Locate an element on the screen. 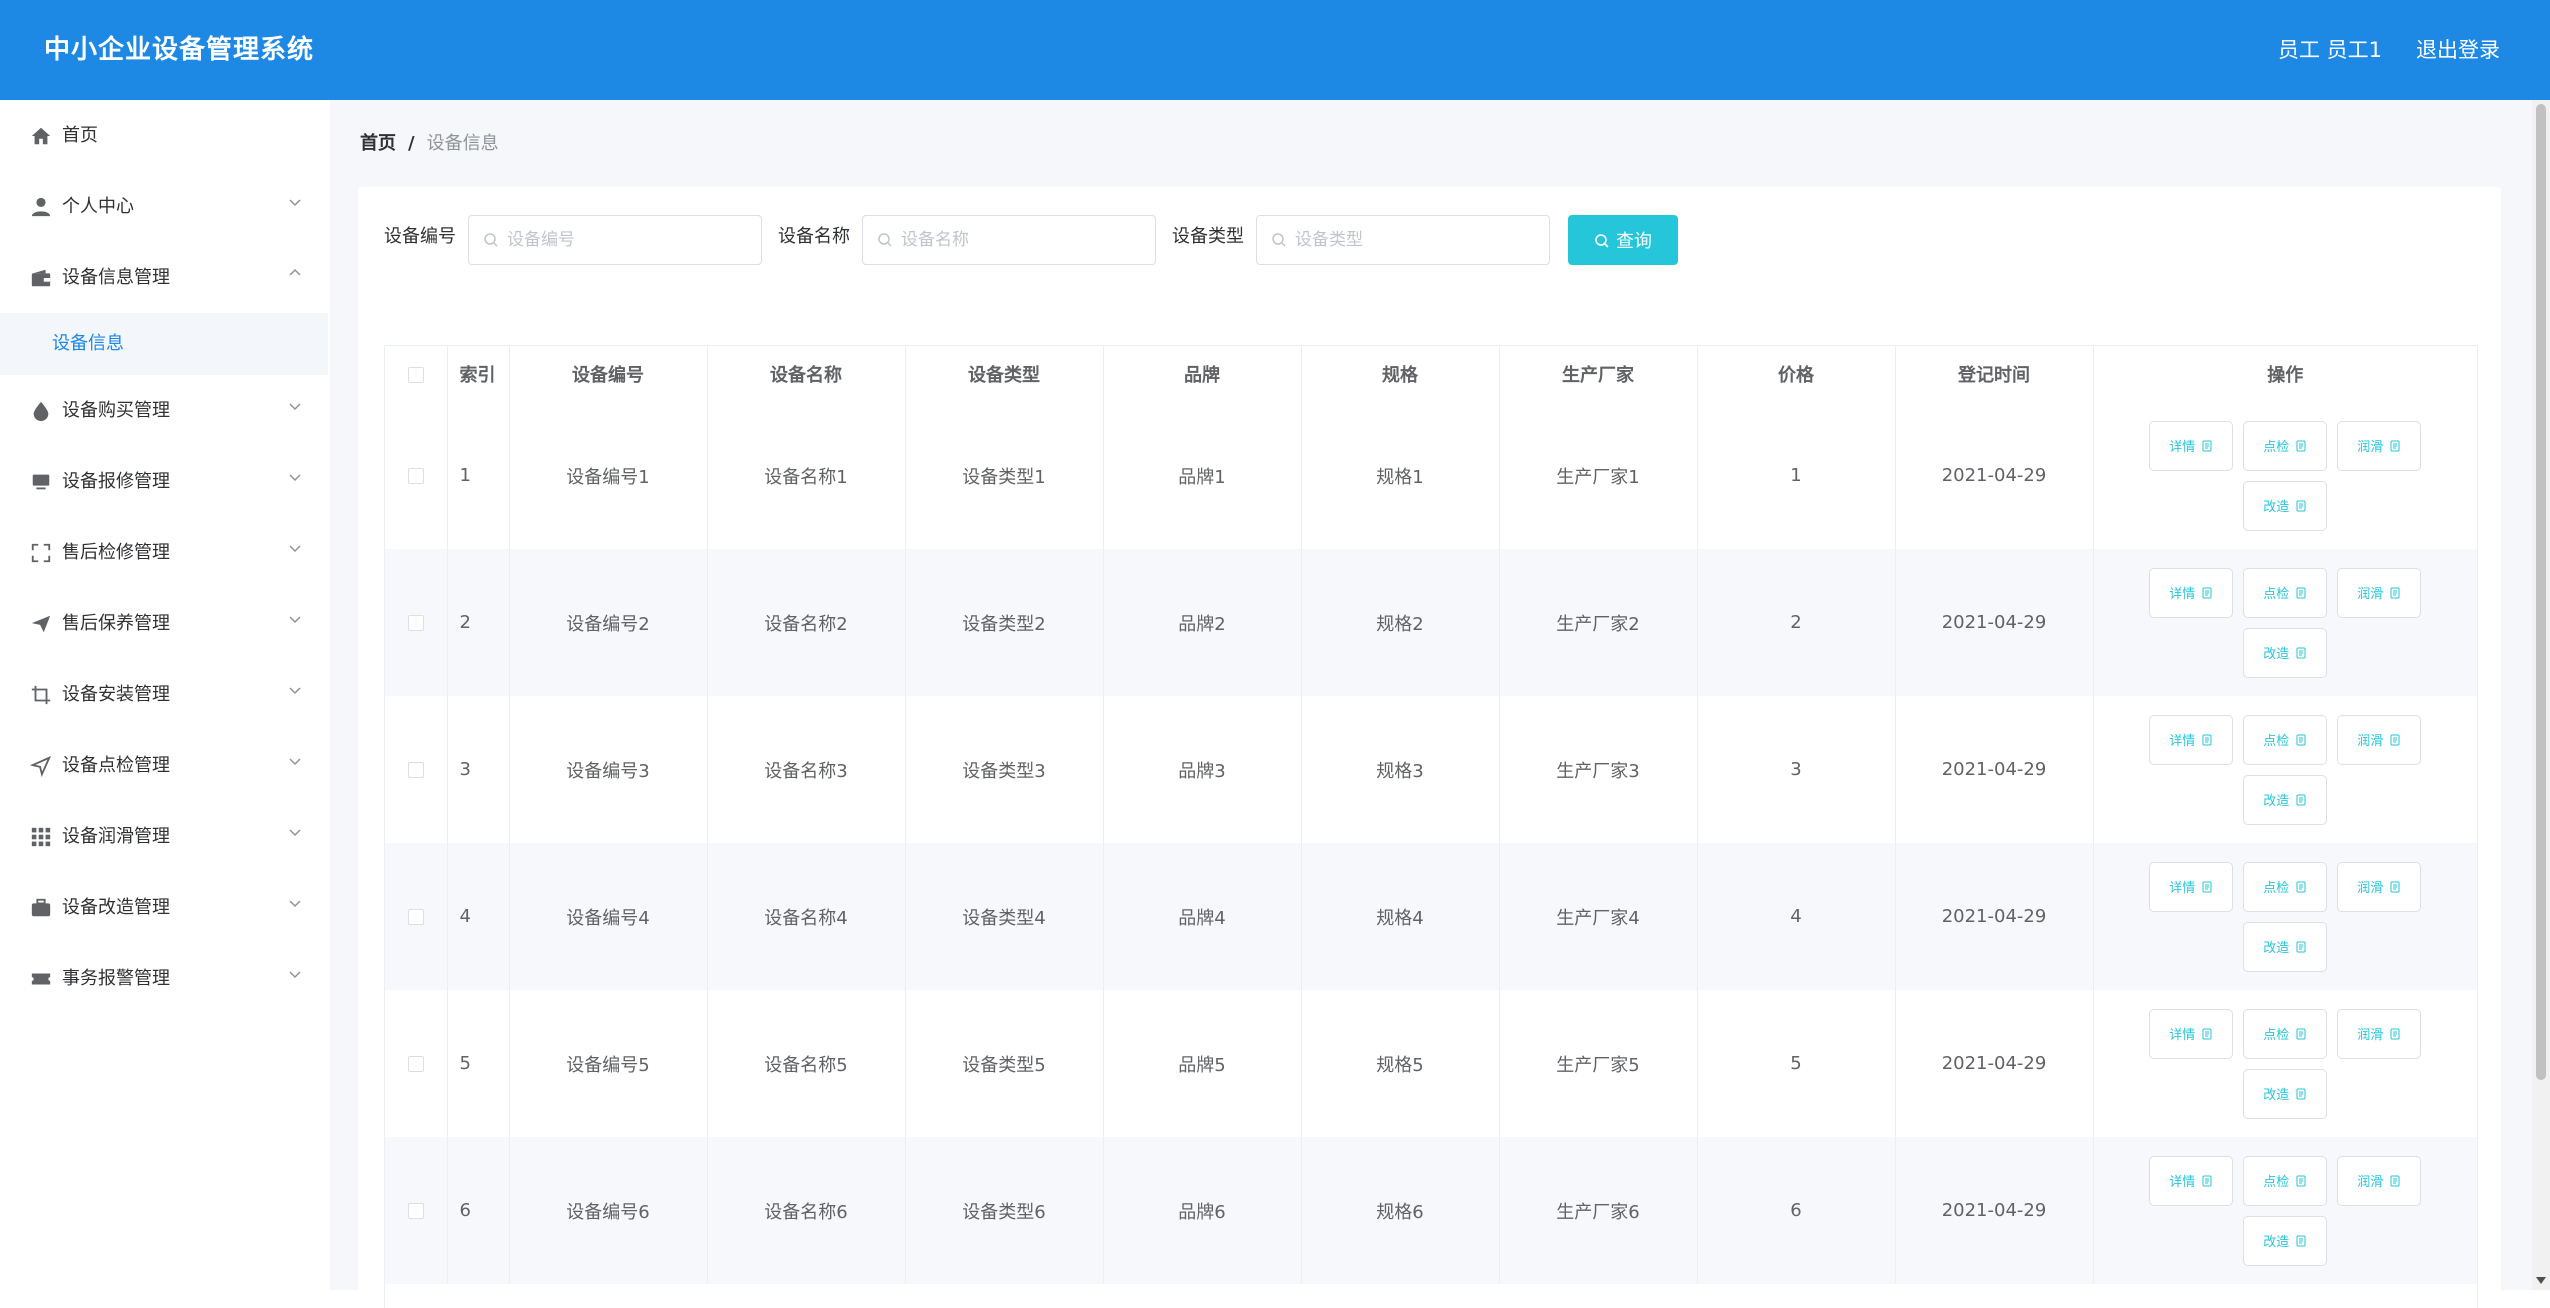 The image size is (2550, 1308). sidebar-item-label: 设备报修管理 is located at coordinates (116, 481).